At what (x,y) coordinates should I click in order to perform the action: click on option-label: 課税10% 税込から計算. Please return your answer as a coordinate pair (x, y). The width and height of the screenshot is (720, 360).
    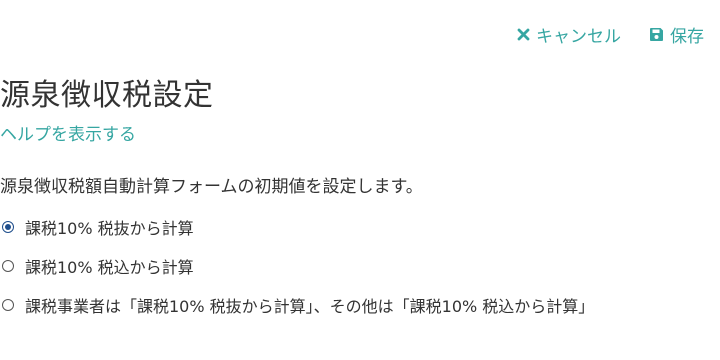
    Looking at the image, I should click on (109, 267).